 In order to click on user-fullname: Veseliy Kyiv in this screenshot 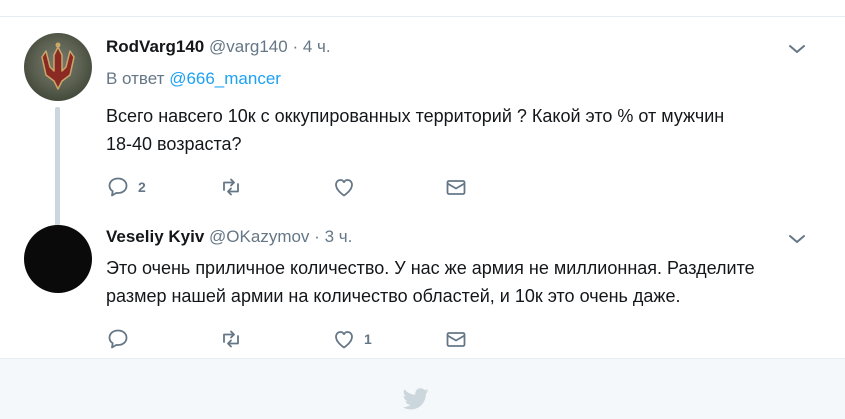, I will do `click(155, 236)`.